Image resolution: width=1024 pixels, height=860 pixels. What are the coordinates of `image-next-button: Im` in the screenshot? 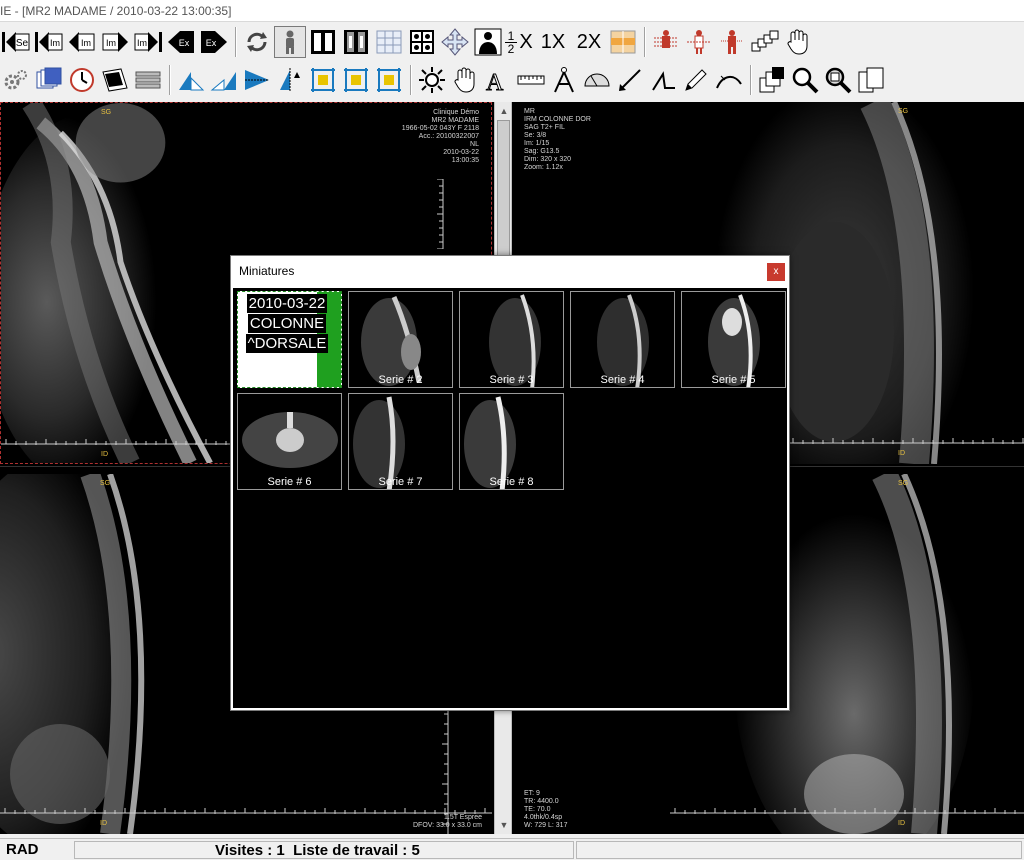 It's located at (115, 42).